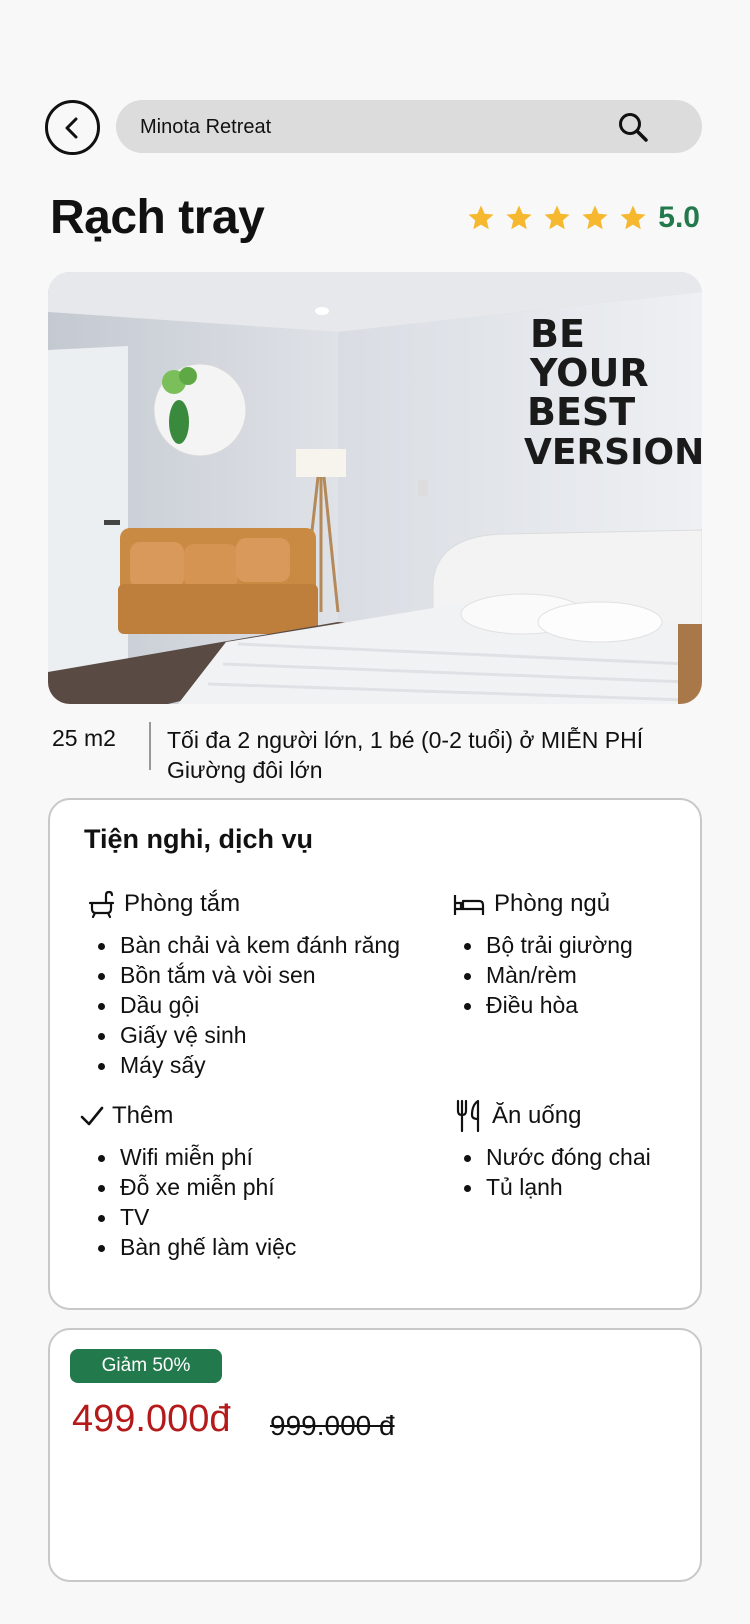 The image size is (750, 1624). Describe the element at coordinates (548, 975) in the screenshot. I see `list-item: Màn/rèm` at that location.